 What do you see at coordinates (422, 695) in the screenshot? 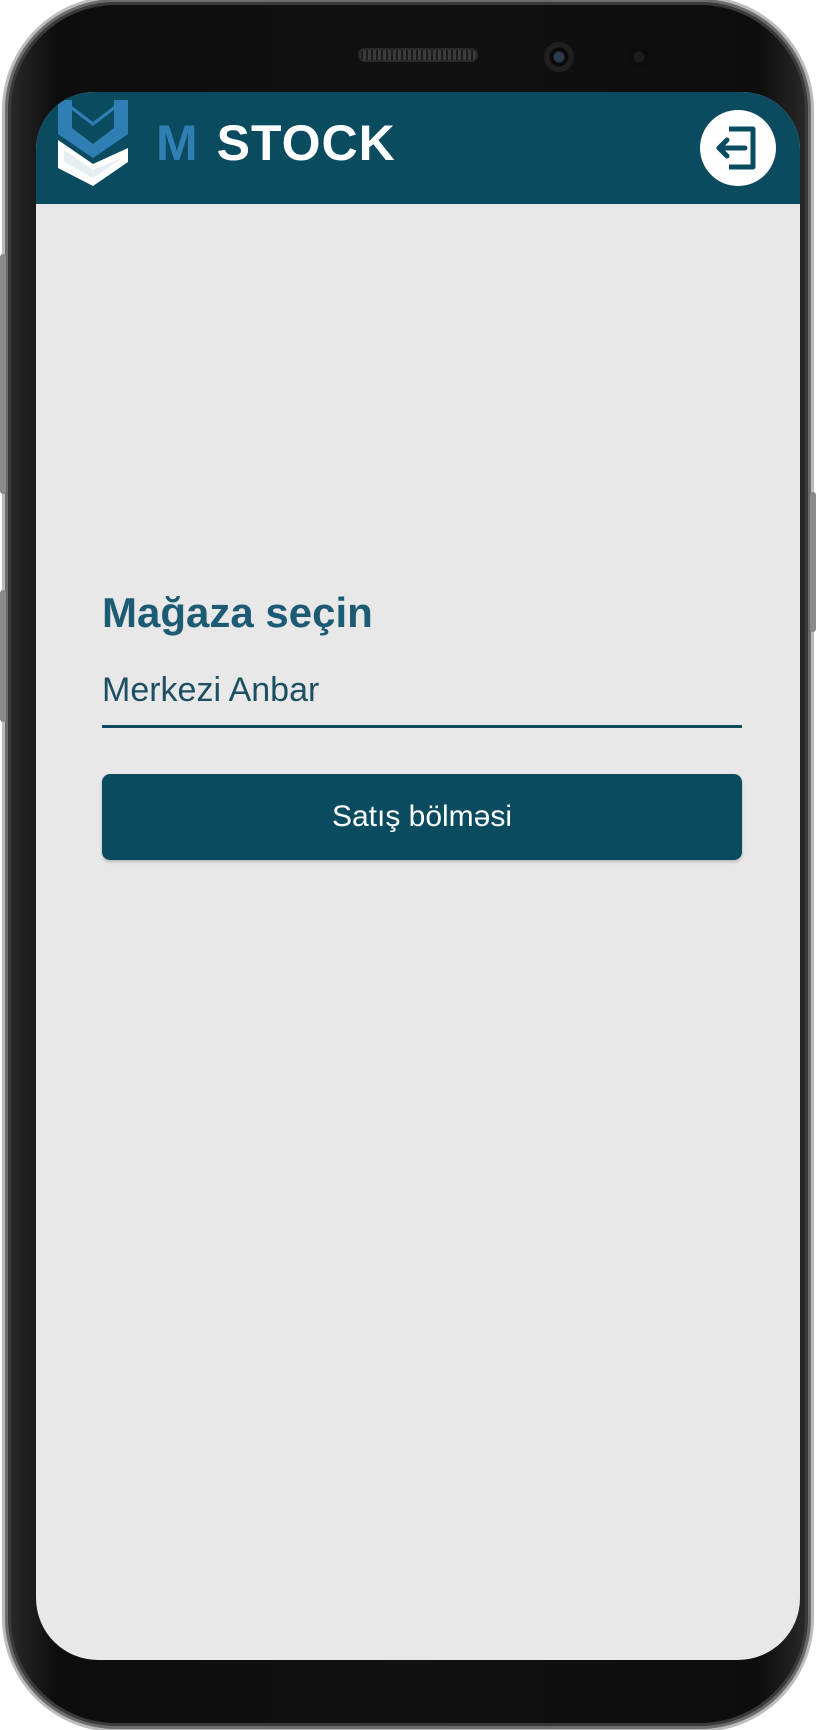
I see `store-select-dropdown: Merkezi Anbar` at bounding box center [422, 695].